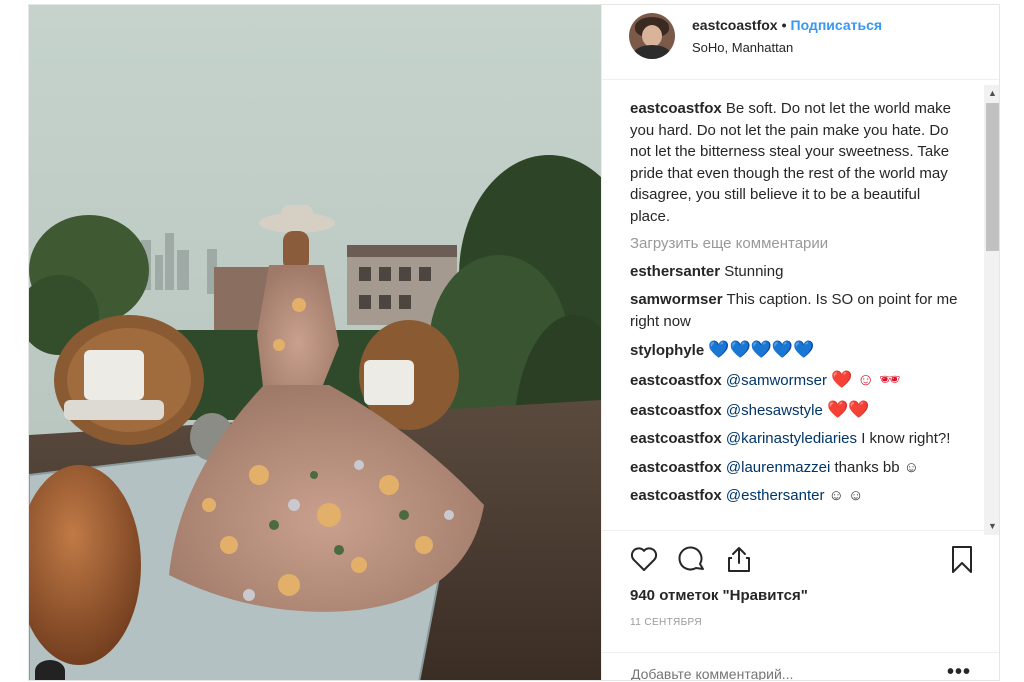  What do you see at coordinates (877, 467) in the screenshot?
I see `comment-text: thanks bb ☺` at bounding box center [877, 467].